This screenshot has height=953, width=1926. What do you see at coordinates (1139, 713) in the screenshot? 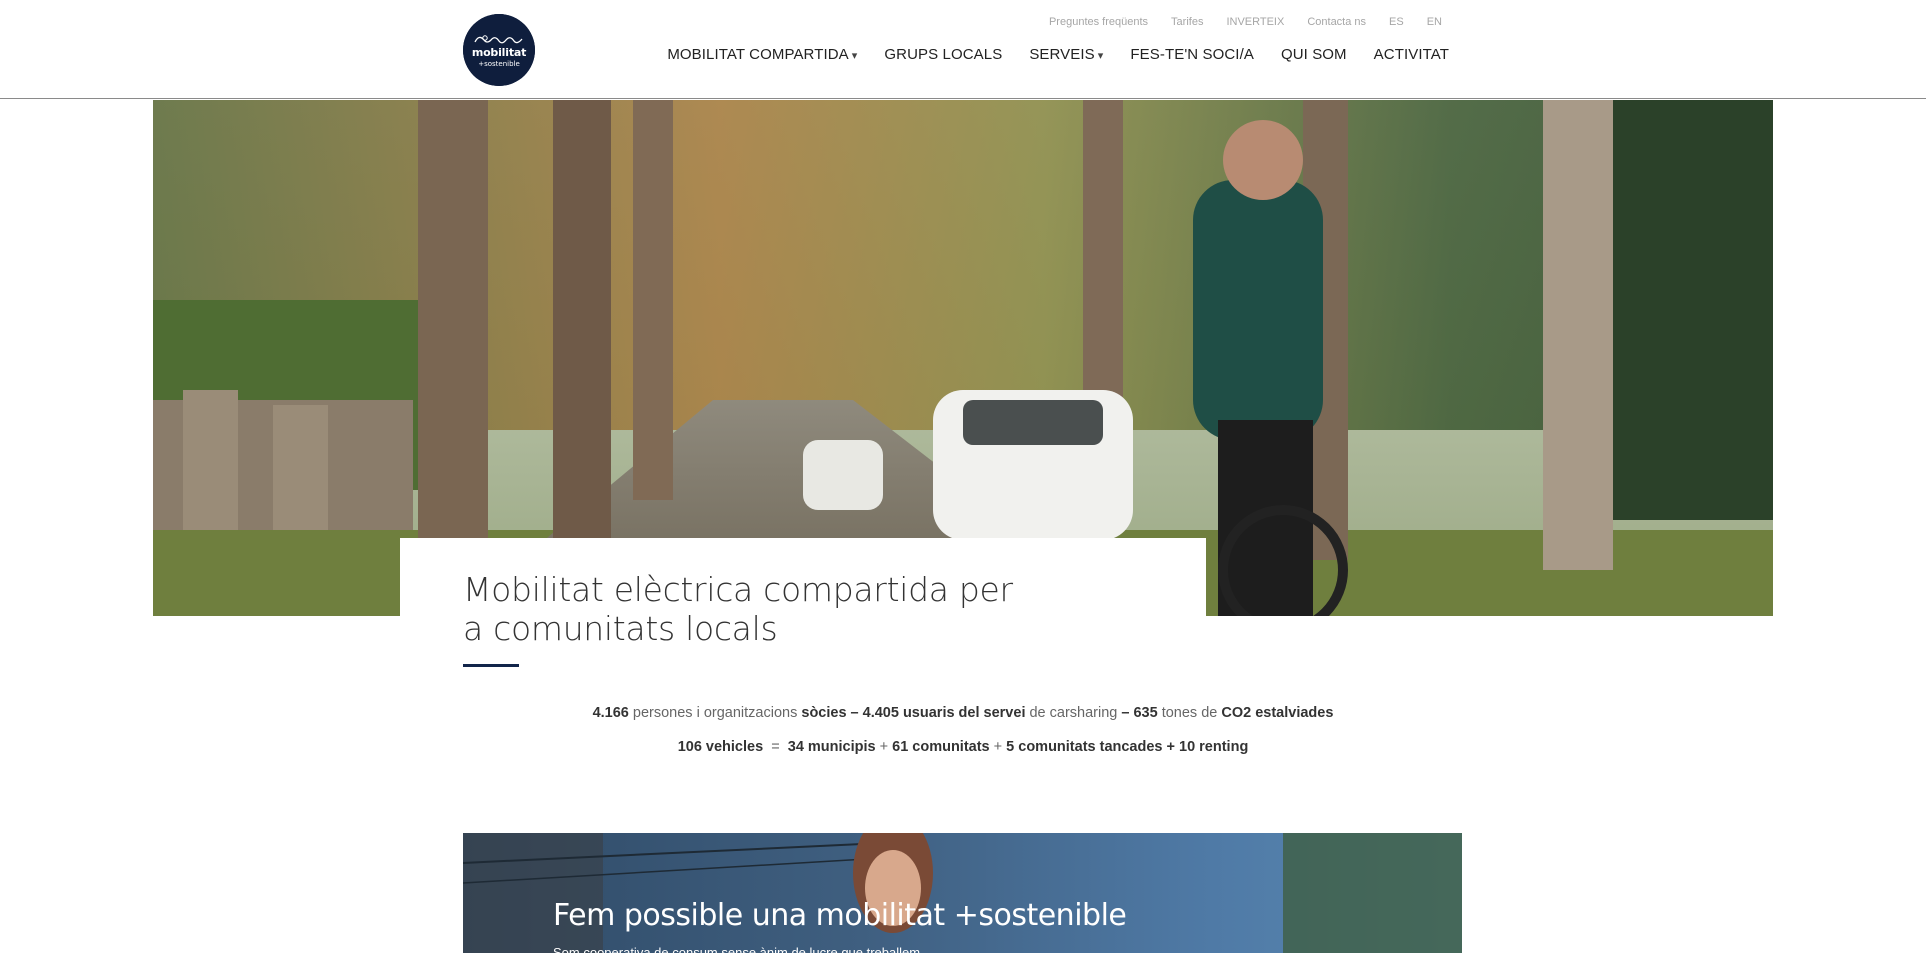
I see `stat-tones: – 635` at bounding box center [1139, 713].